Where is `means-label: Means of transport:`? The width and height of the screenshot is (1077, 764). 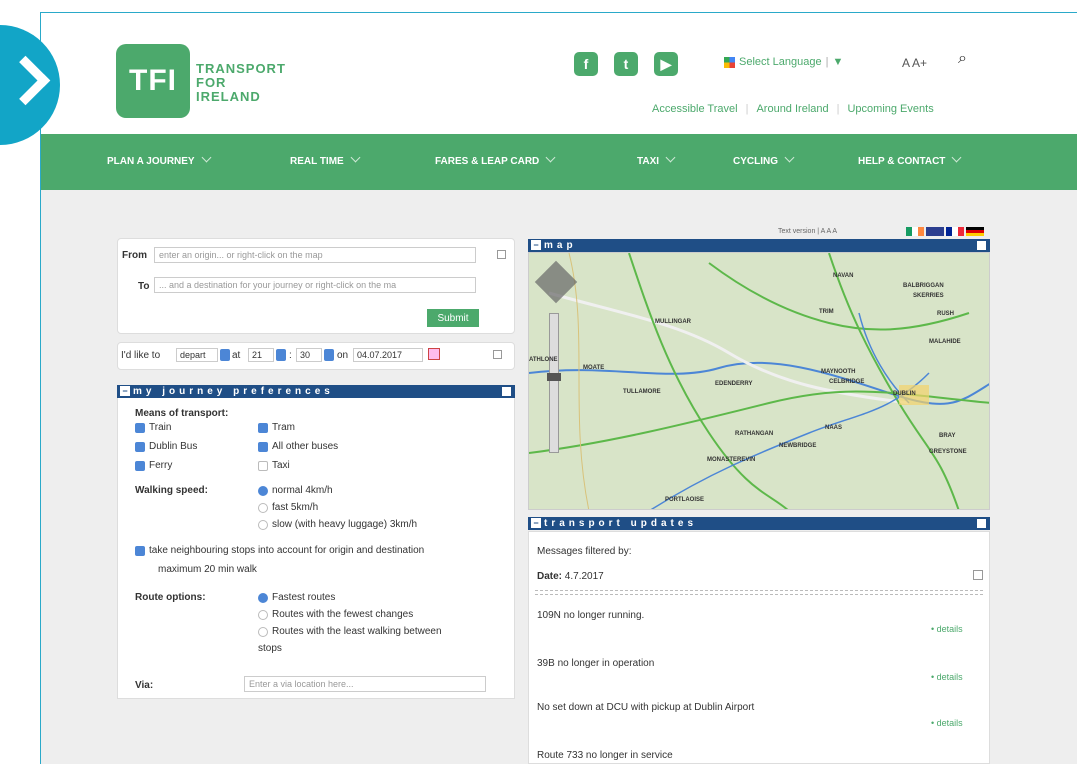 means-label: Means of transport: is located at coordinates (182, 413).